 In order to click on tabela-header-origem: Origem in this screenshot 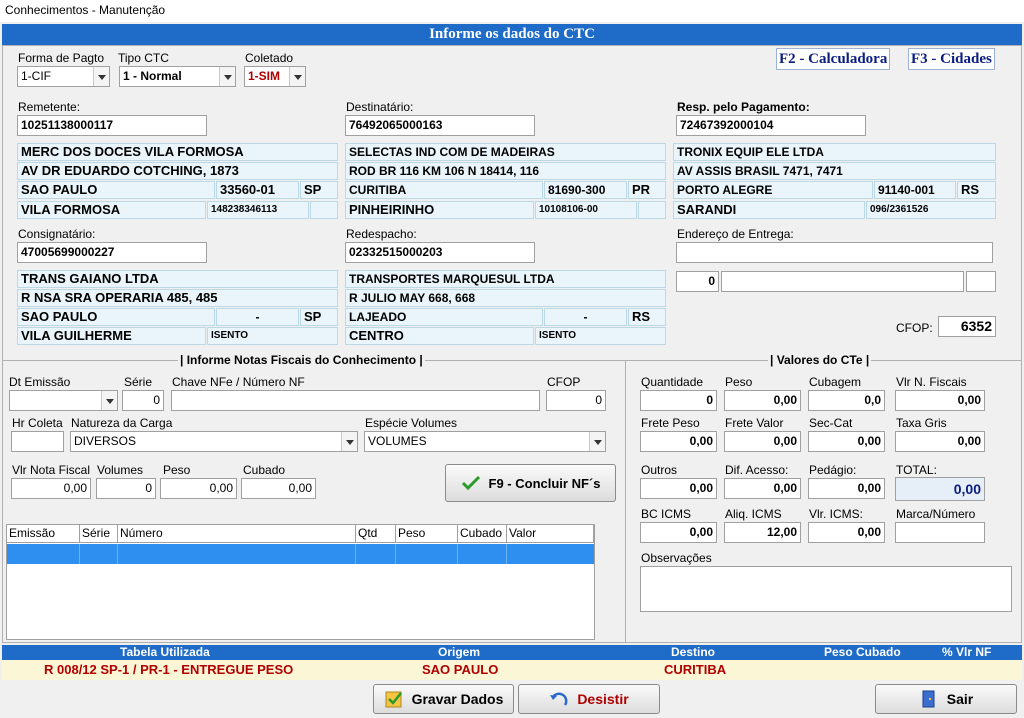, I will do `click(459, 652)`.